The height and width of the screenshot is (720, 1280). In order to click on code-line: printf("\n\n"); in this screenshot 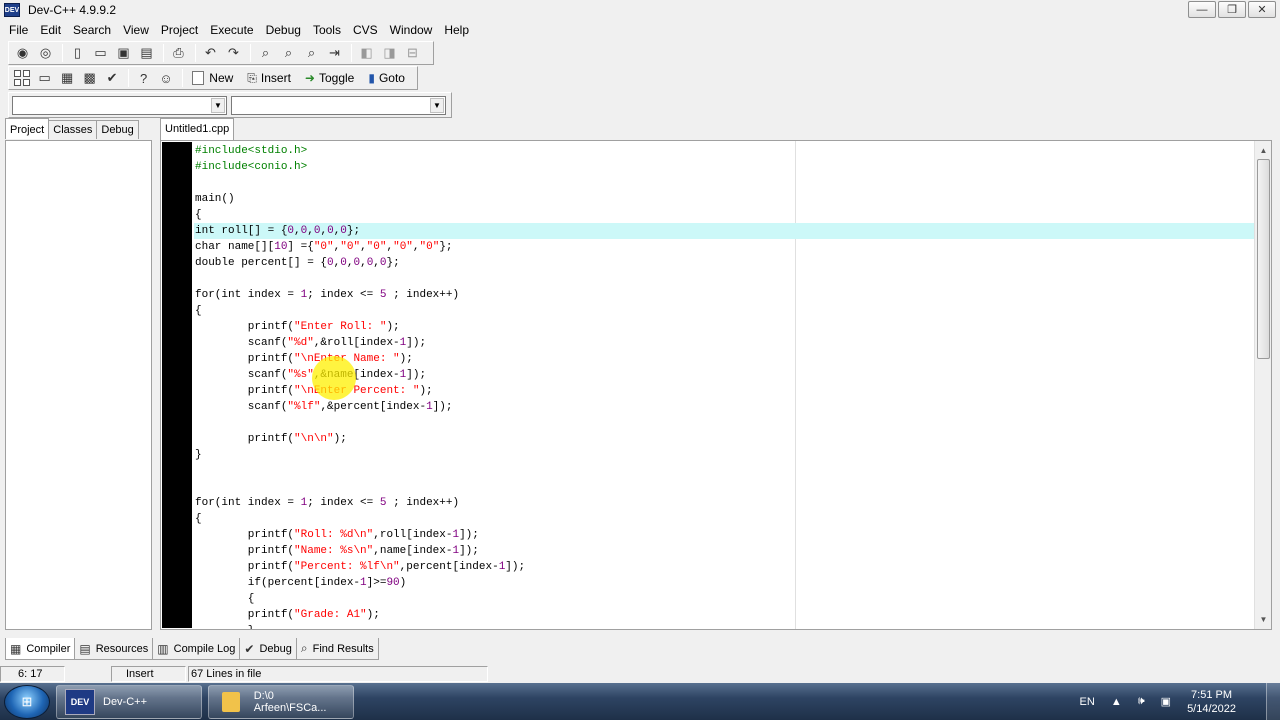, I will do `click(725, 439)`.